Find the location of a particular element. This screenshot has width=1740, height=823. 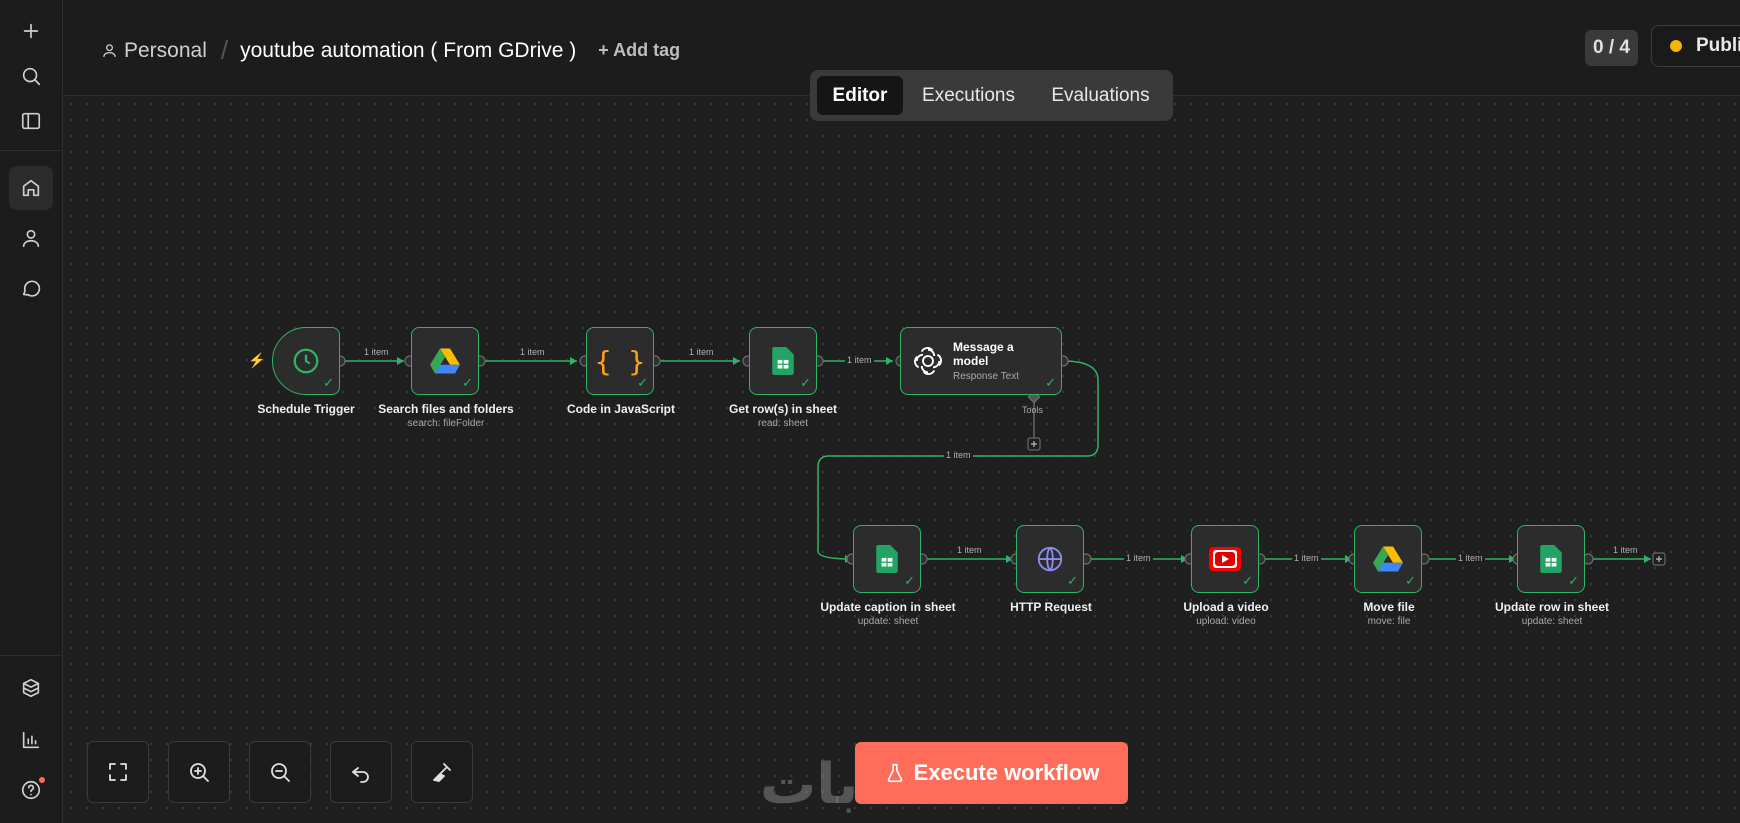

node-subtitle: search: fileFolder is located at coordinates (446, 423).